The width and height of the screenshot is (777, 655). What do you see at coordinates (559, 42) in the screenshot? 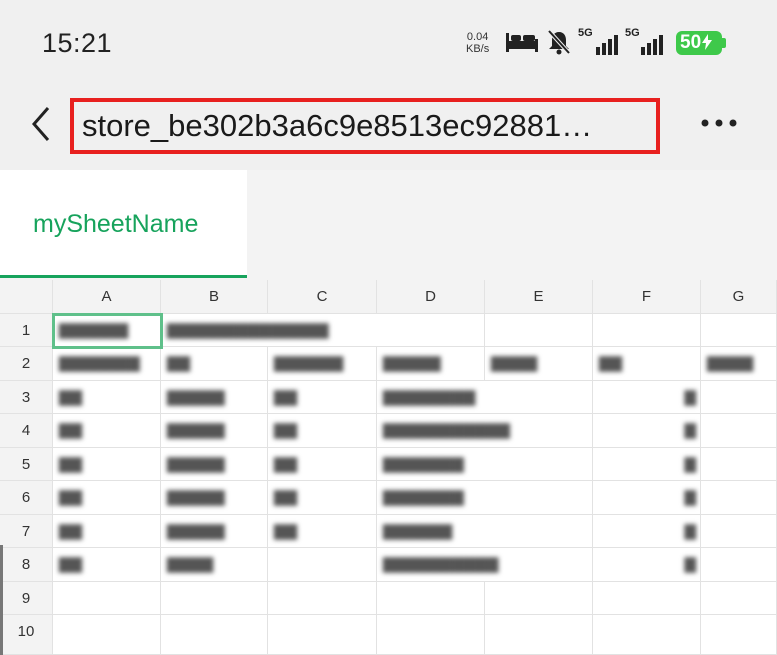
I see `mute-bell-icon` at bounding box center [559, 42].